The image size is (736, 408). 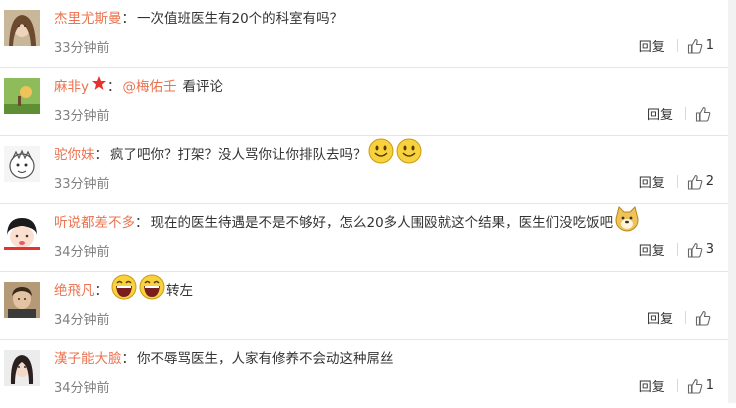 I want to click on comment-line: 杰里尤斯曼 ： 一次值班医生有20个的科室有吗？, so click(x=198, y=17).